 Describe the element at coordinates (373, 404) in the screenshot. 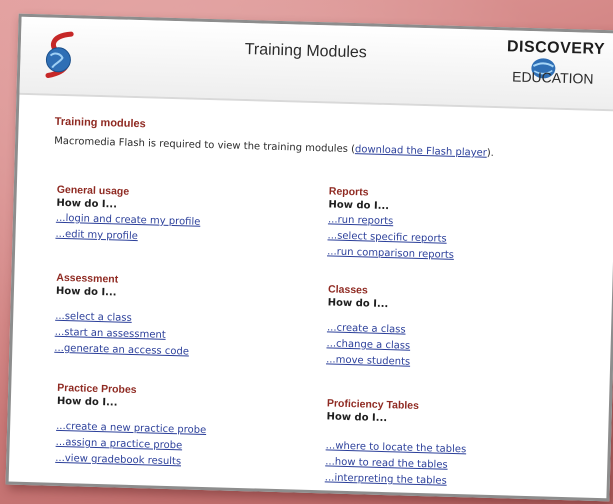

I see `section-title: Proficiency Tables` at that location.